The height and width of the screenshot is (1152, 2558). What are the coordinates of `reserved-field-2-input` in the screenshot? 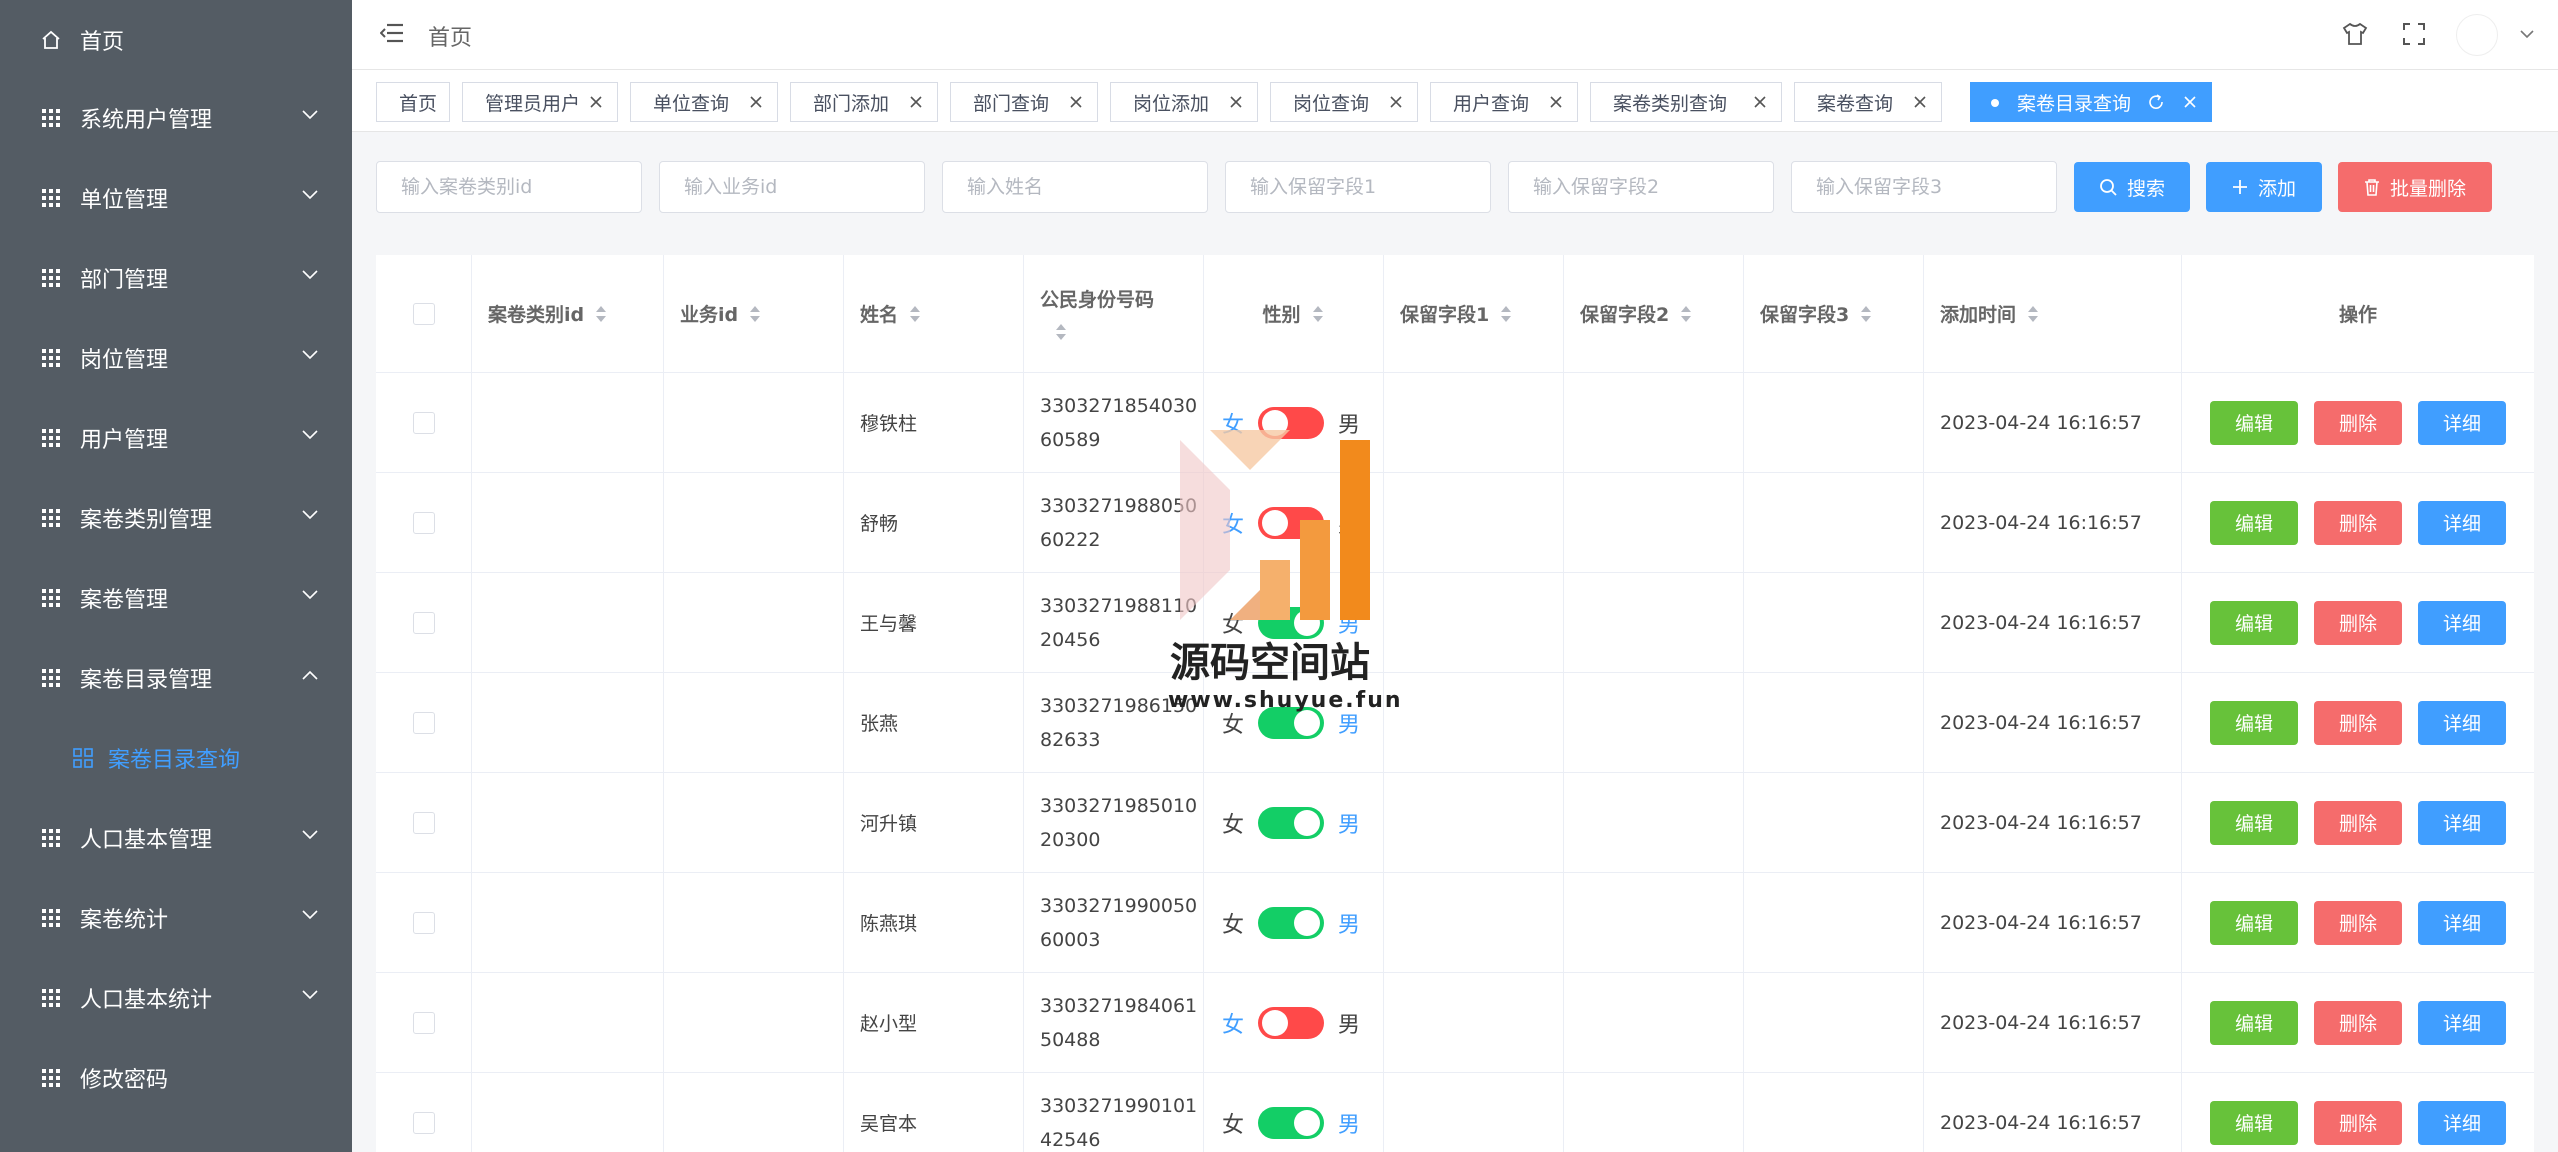 It's located at (1641, 187).